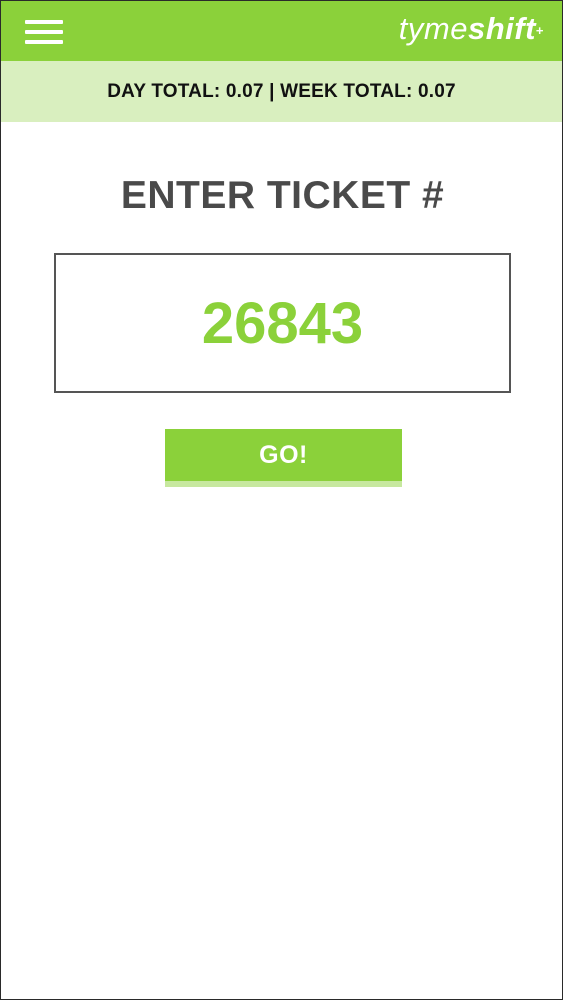  Describe the element at coordinates (281, 31) in the screenshot. I see `app-header: tymeshift+` at that location.